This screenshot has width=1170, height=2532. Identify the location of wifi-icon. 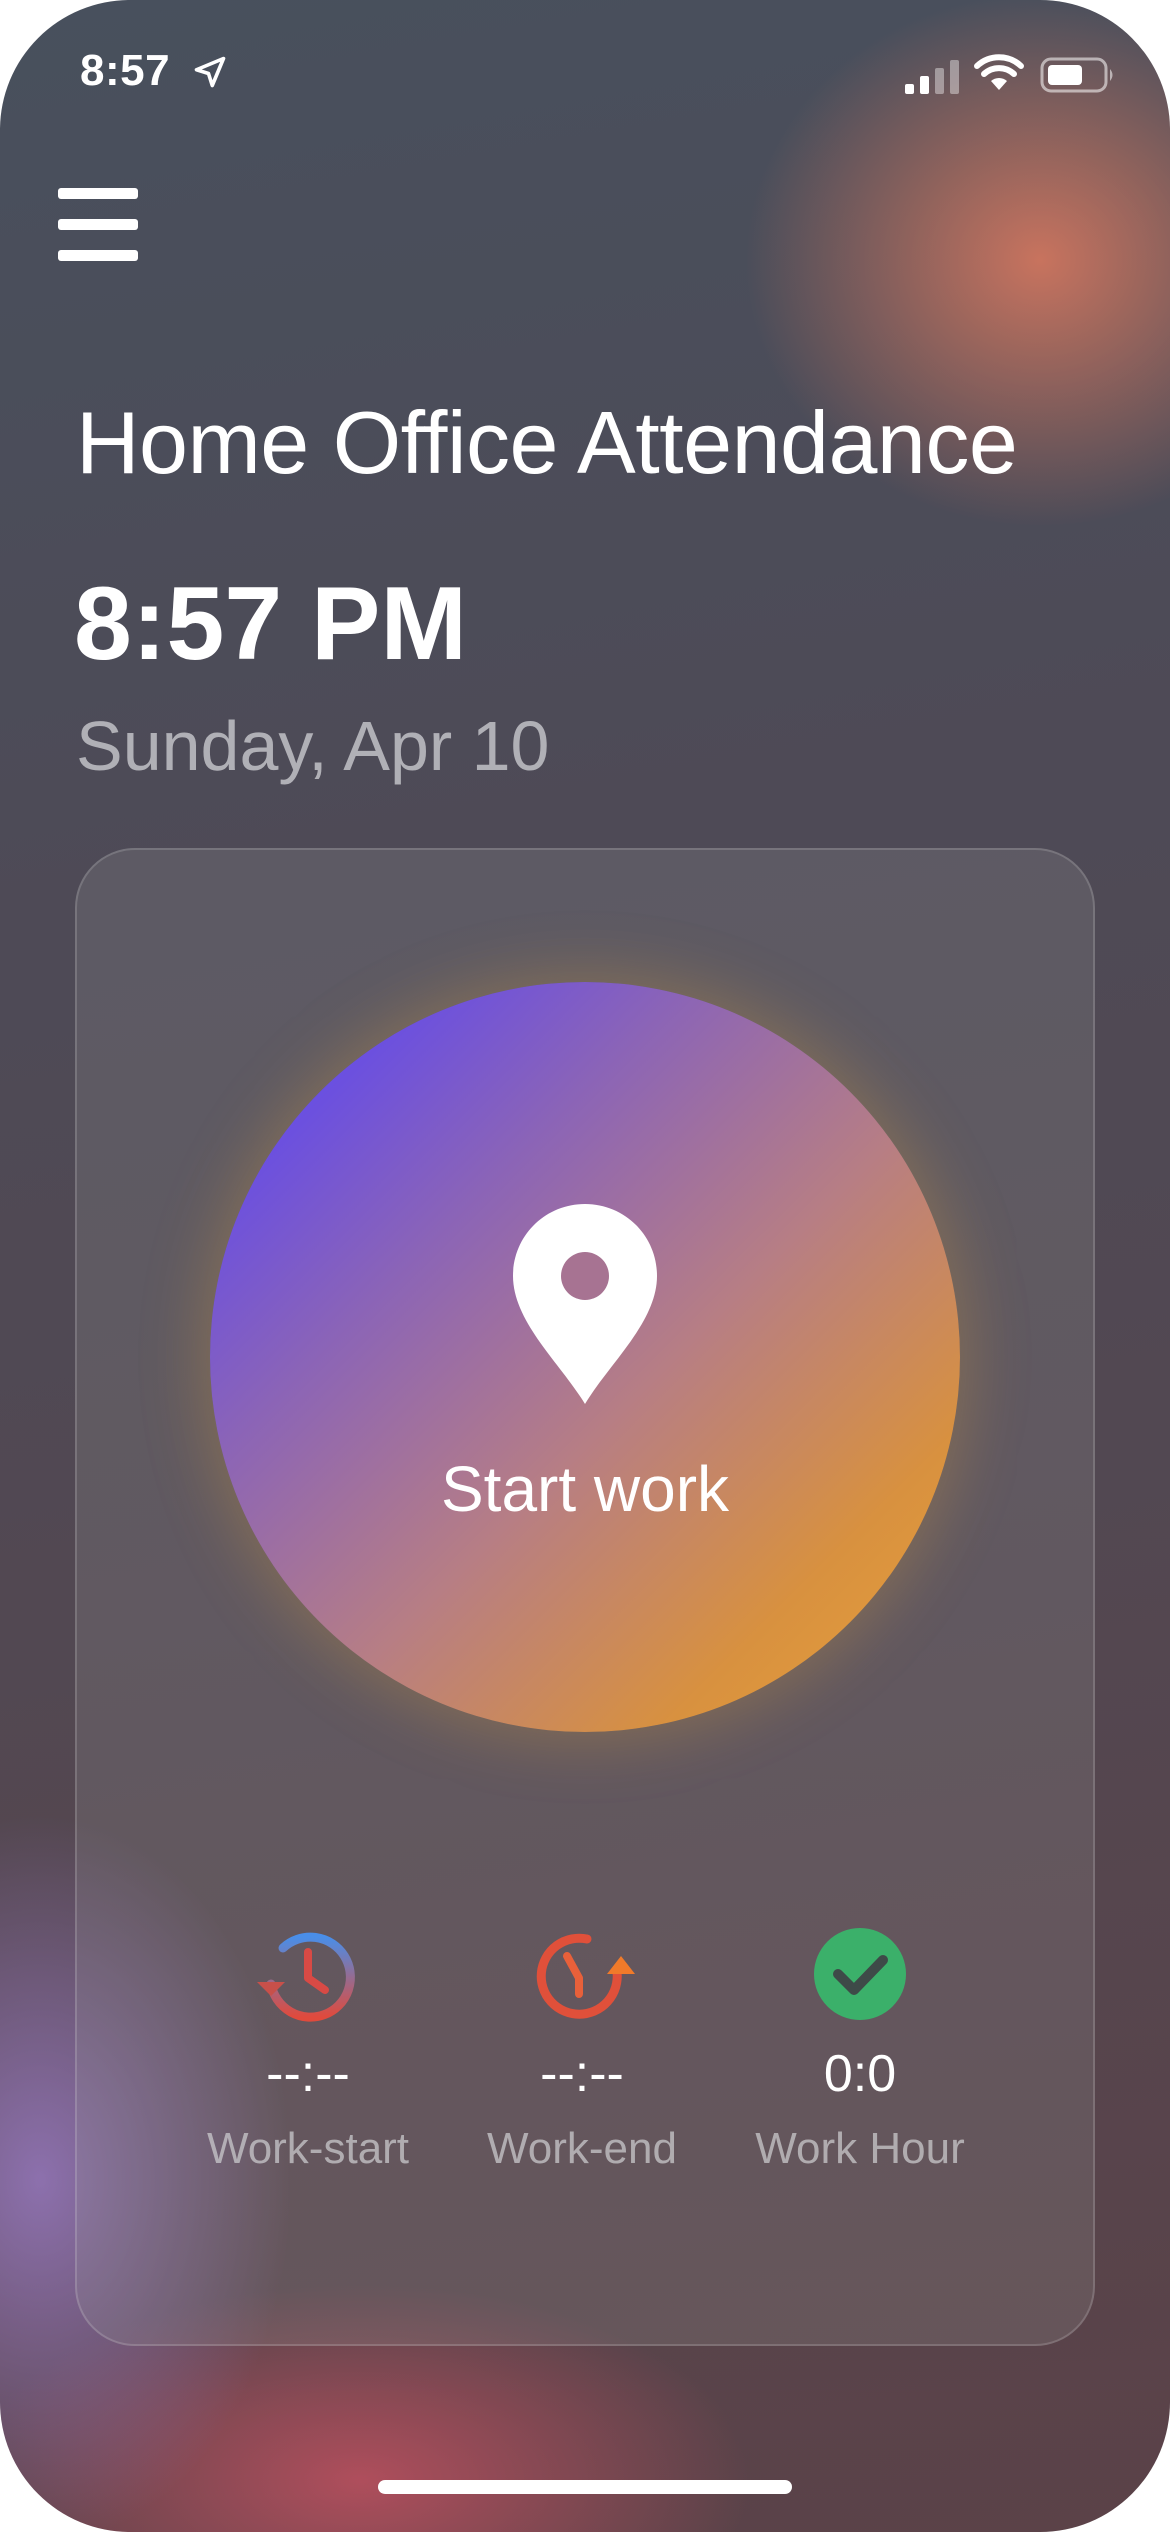
(999, 72).